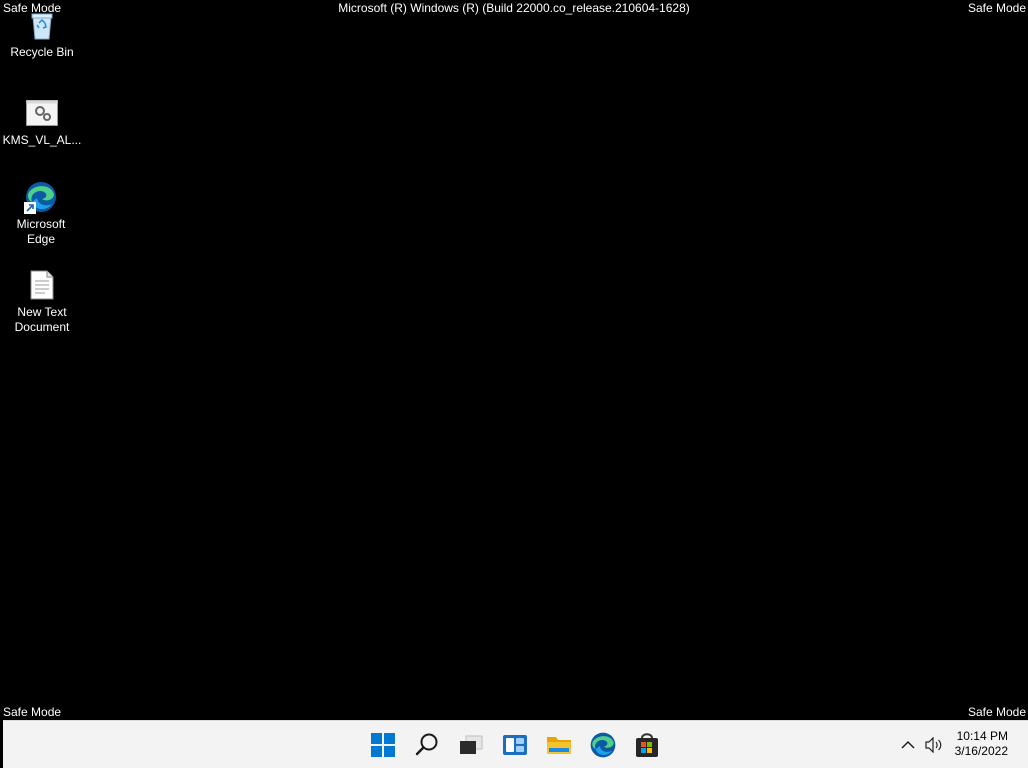  I want to click on show-hidden-icons-button, so click(908, 745).